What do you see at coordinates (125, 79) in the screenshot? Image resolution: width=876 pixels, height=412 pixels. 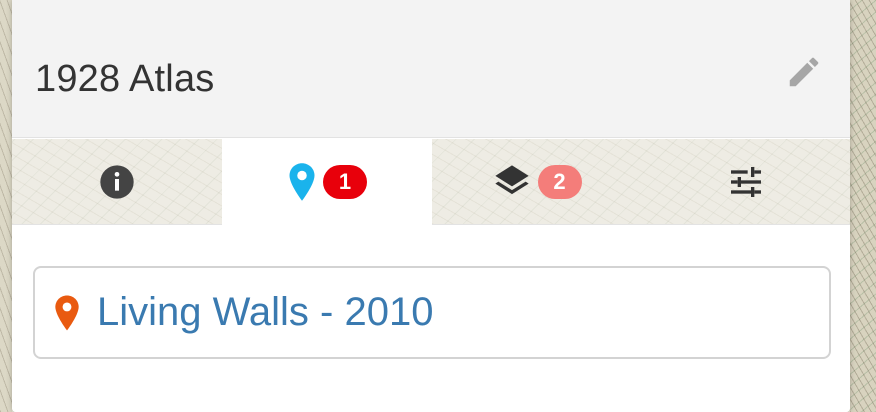 I see `page-title: 1928 Atlas` at bounding box center [125, 79].